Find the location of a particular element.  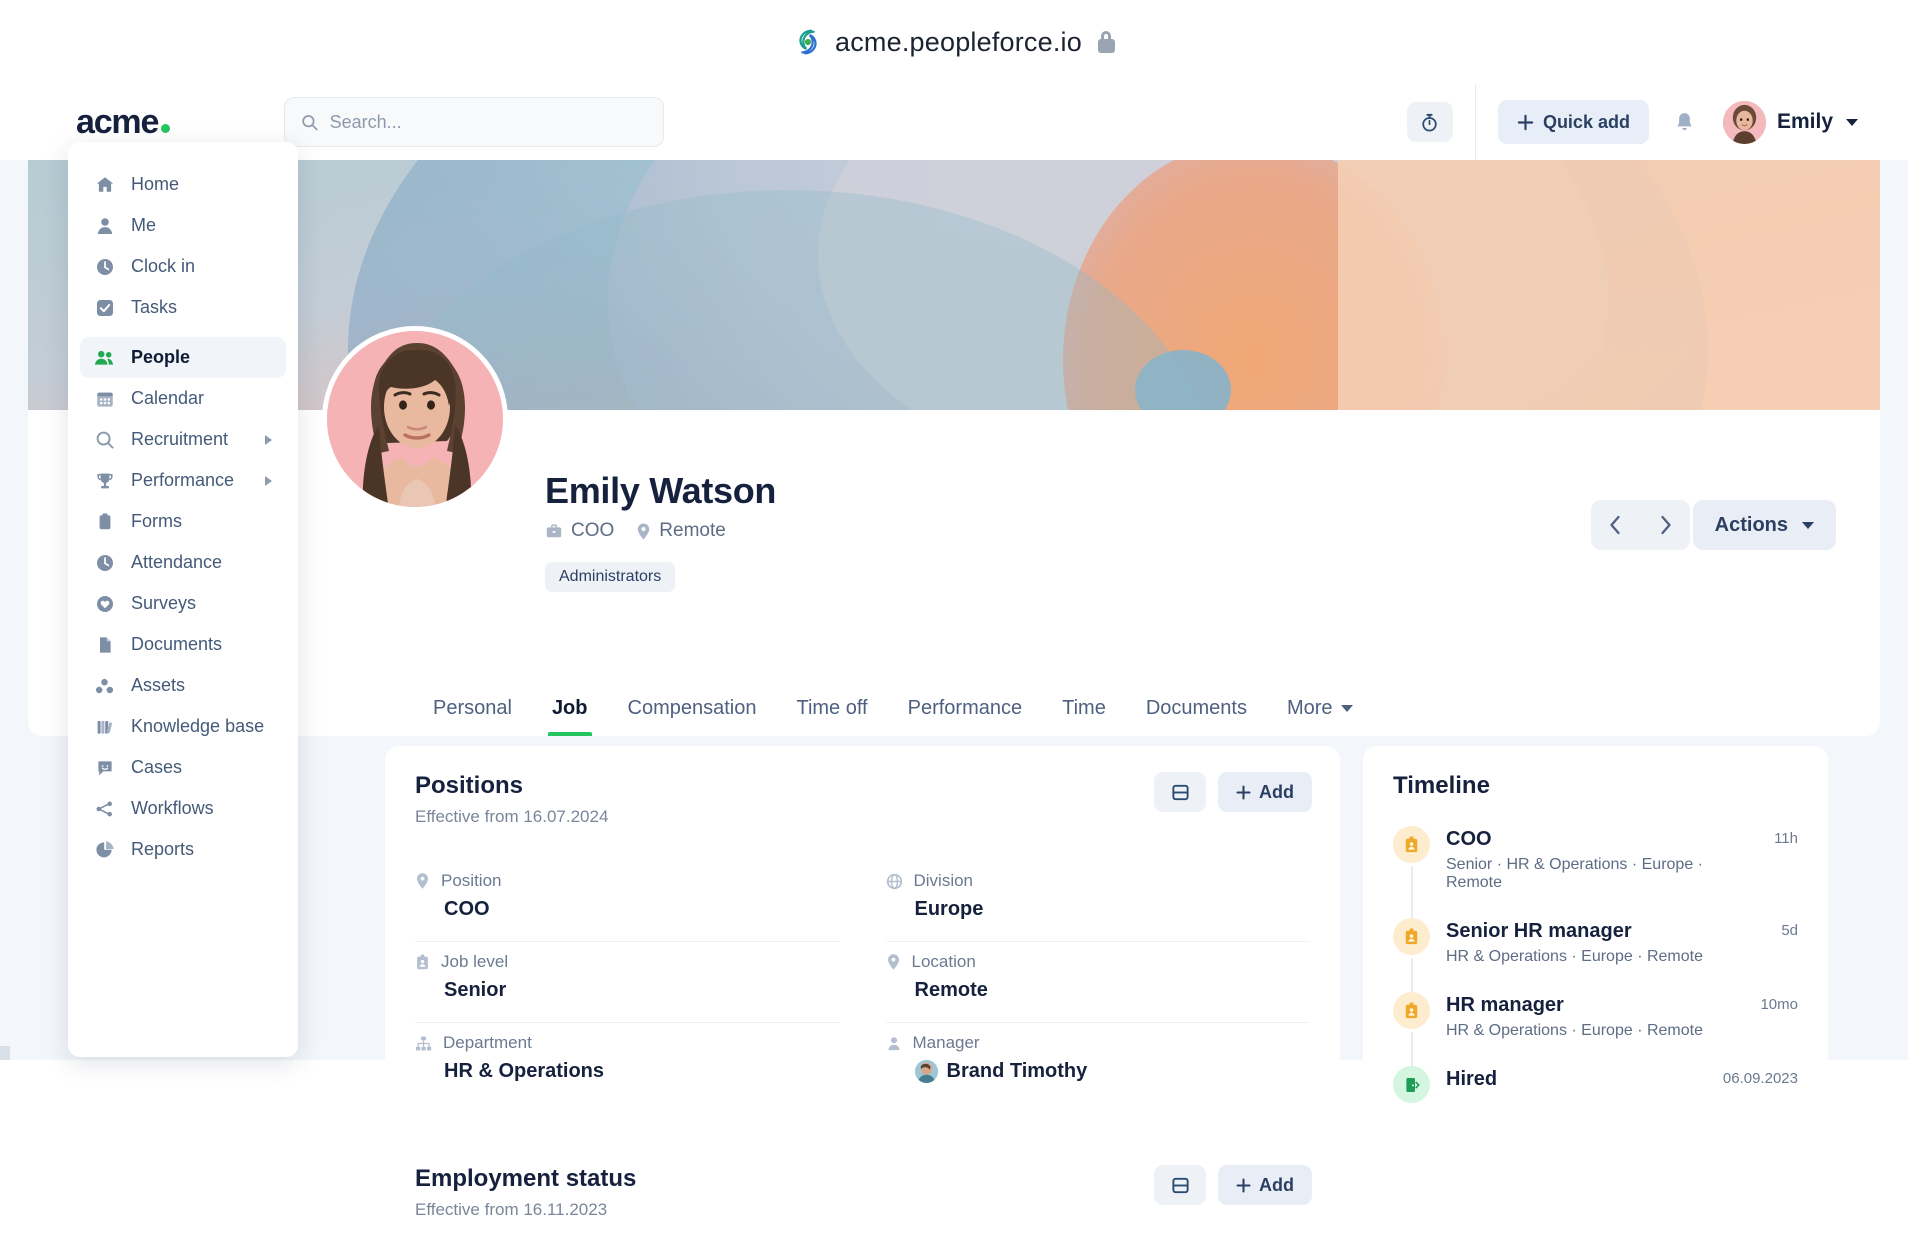

acme-logo-dot is located at coordinates (165, 128).